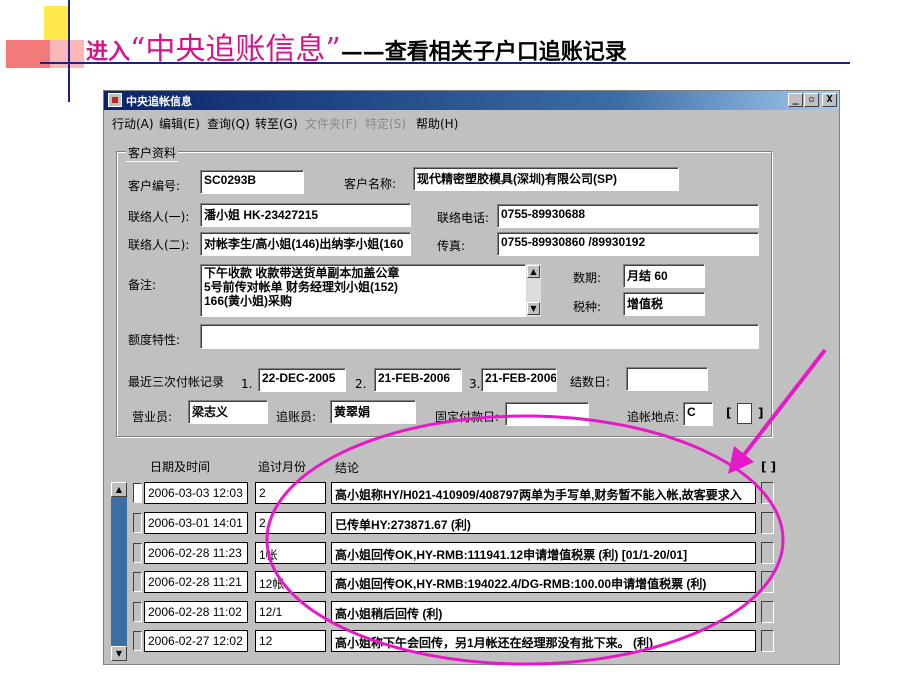  What do you see at coordinates (301, 287) in the screenshot?
I see `remarks-line: 5号前传对帐单 财务经理刘小姐(152)` at bounding box center [301, 287].